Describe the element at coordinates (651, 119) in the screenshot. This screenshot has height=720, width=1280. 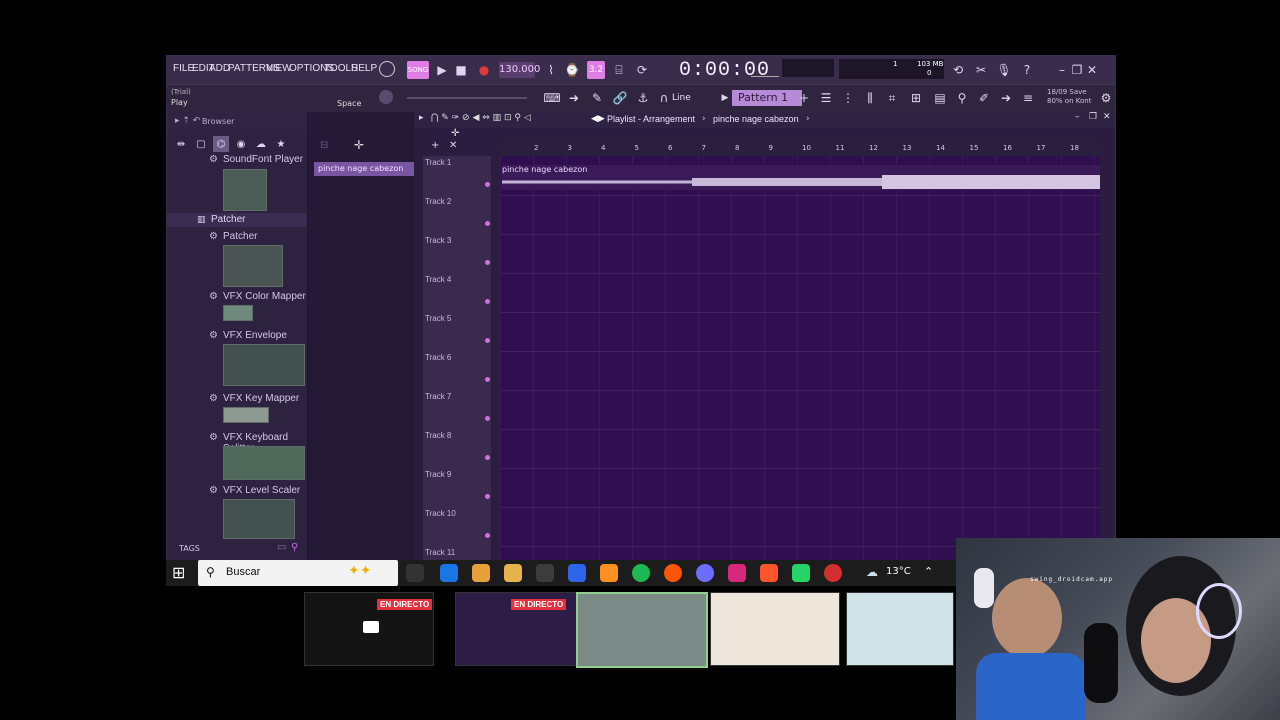
I see `breadcrumb-playlist: Playlist - Arrangement` at that location.